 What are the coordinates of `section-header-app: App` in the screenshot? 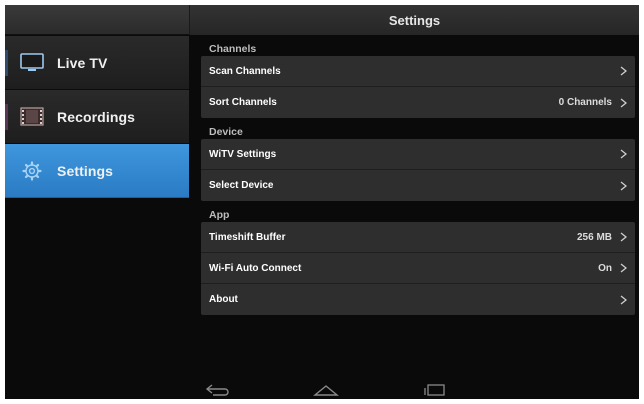 It's located at (219, 215).